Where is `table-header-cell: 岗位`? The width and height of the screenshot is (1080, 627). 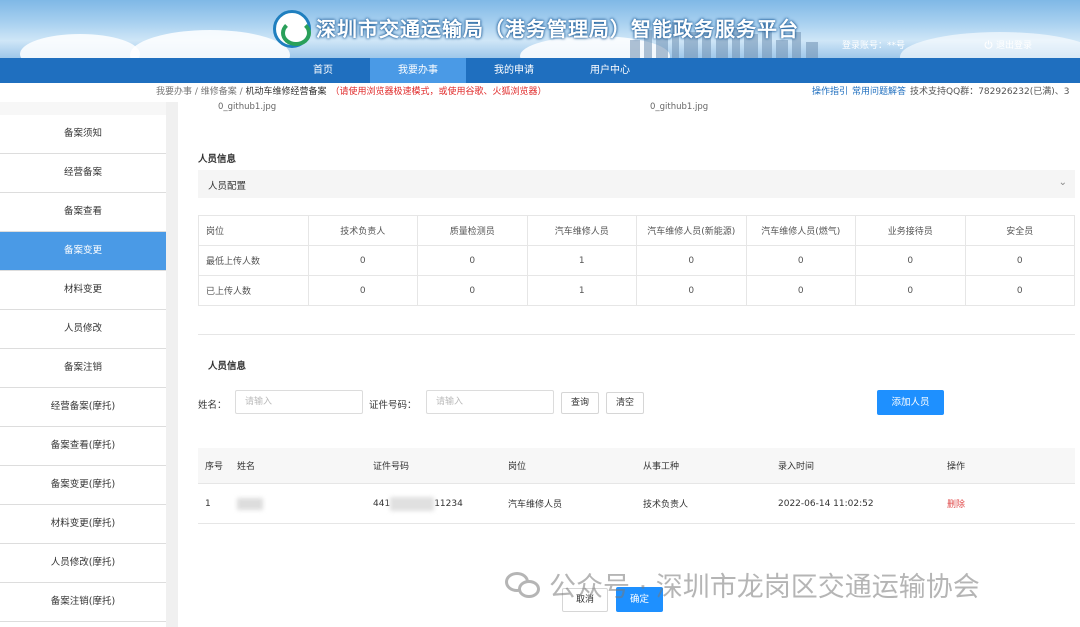
table-header-cell: 岗位 is located at coordinates (253, 230).